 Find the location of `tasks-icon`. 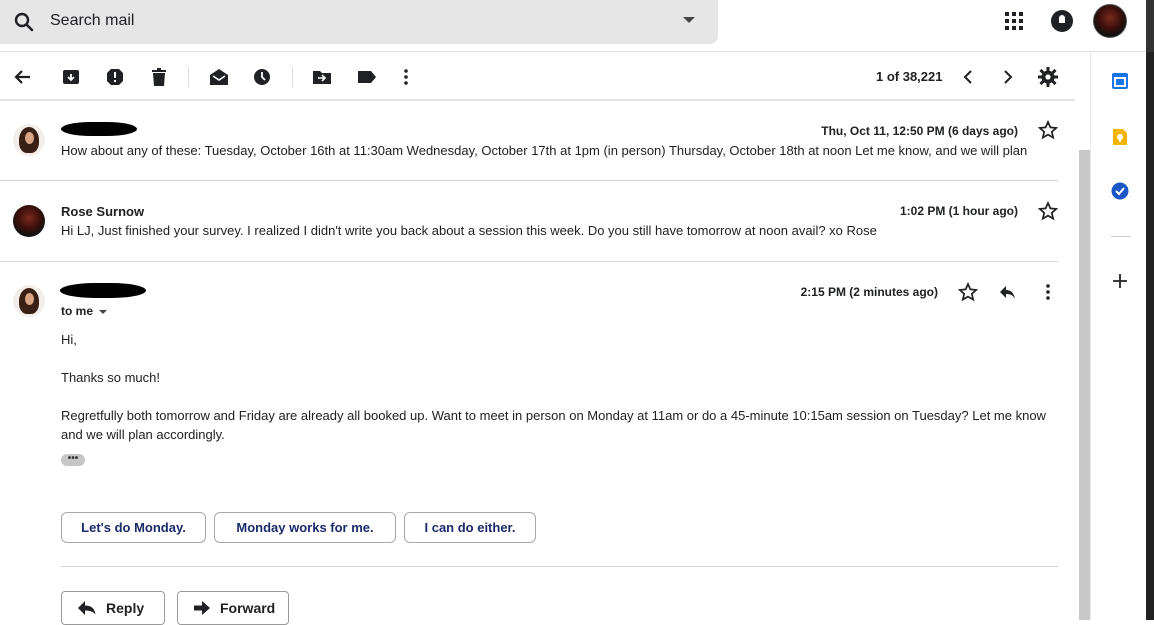

tasks-icon is located at coordinates (1120, 191).